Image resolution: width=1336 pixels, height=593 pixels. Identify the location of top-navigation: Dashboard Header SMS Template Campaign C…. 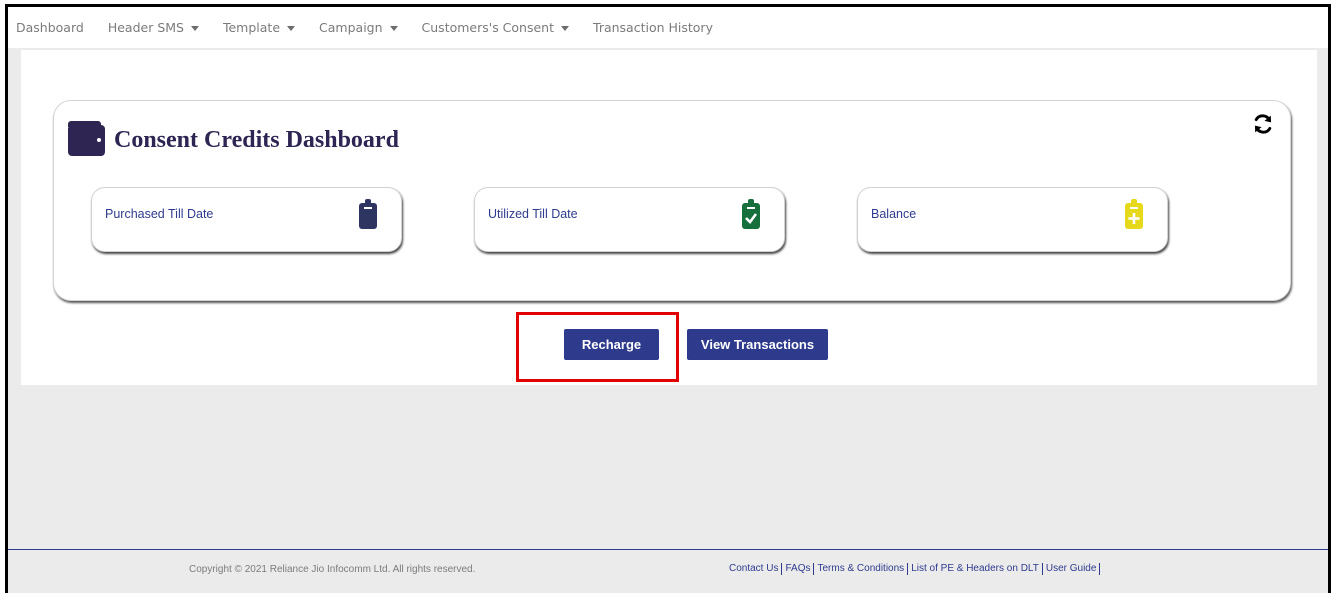
(668, 27).